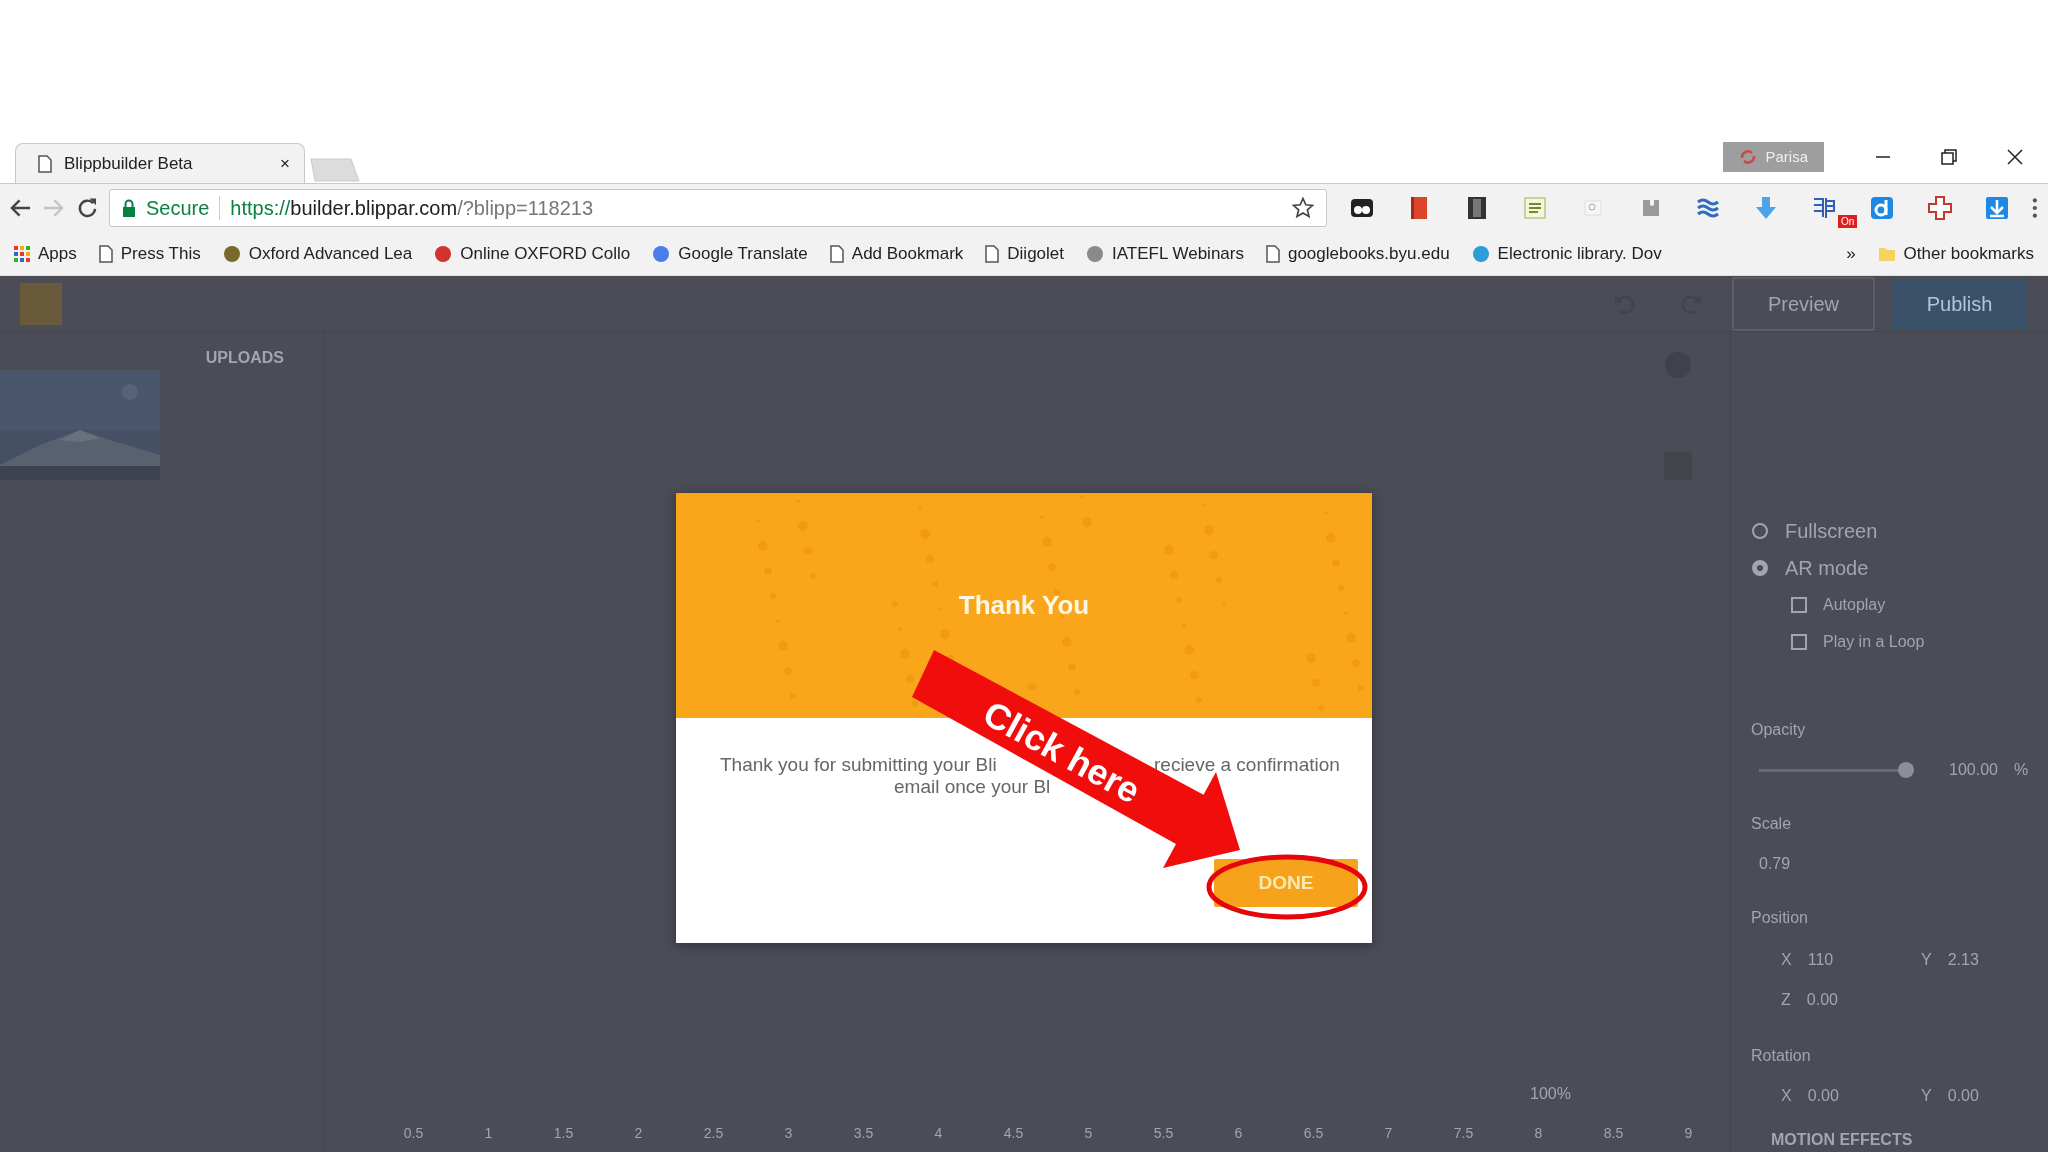 Image resolution: width=2048 pixels, height=1152 pixels. Describe the element at coordinates (1313, 1133) in the screenshot. I see `tick-label: 6.5` at that location.